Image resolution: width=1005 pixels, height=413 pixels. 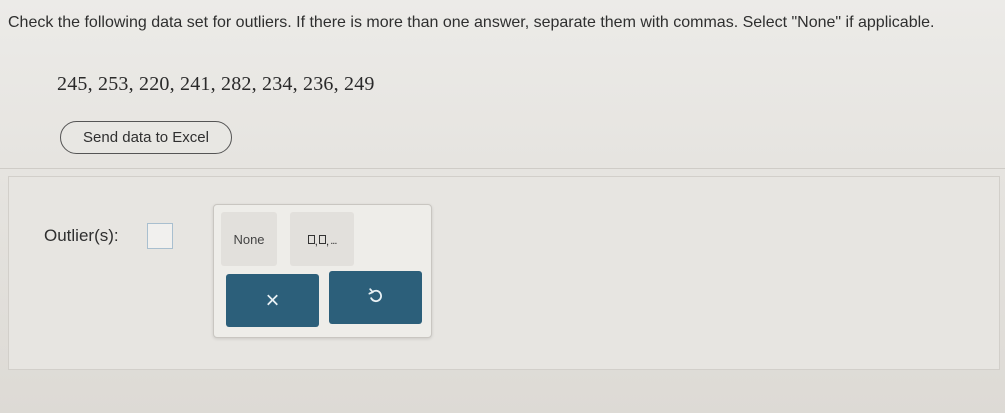 I want to click on x-icon: ×, so click(x=272, y=300).